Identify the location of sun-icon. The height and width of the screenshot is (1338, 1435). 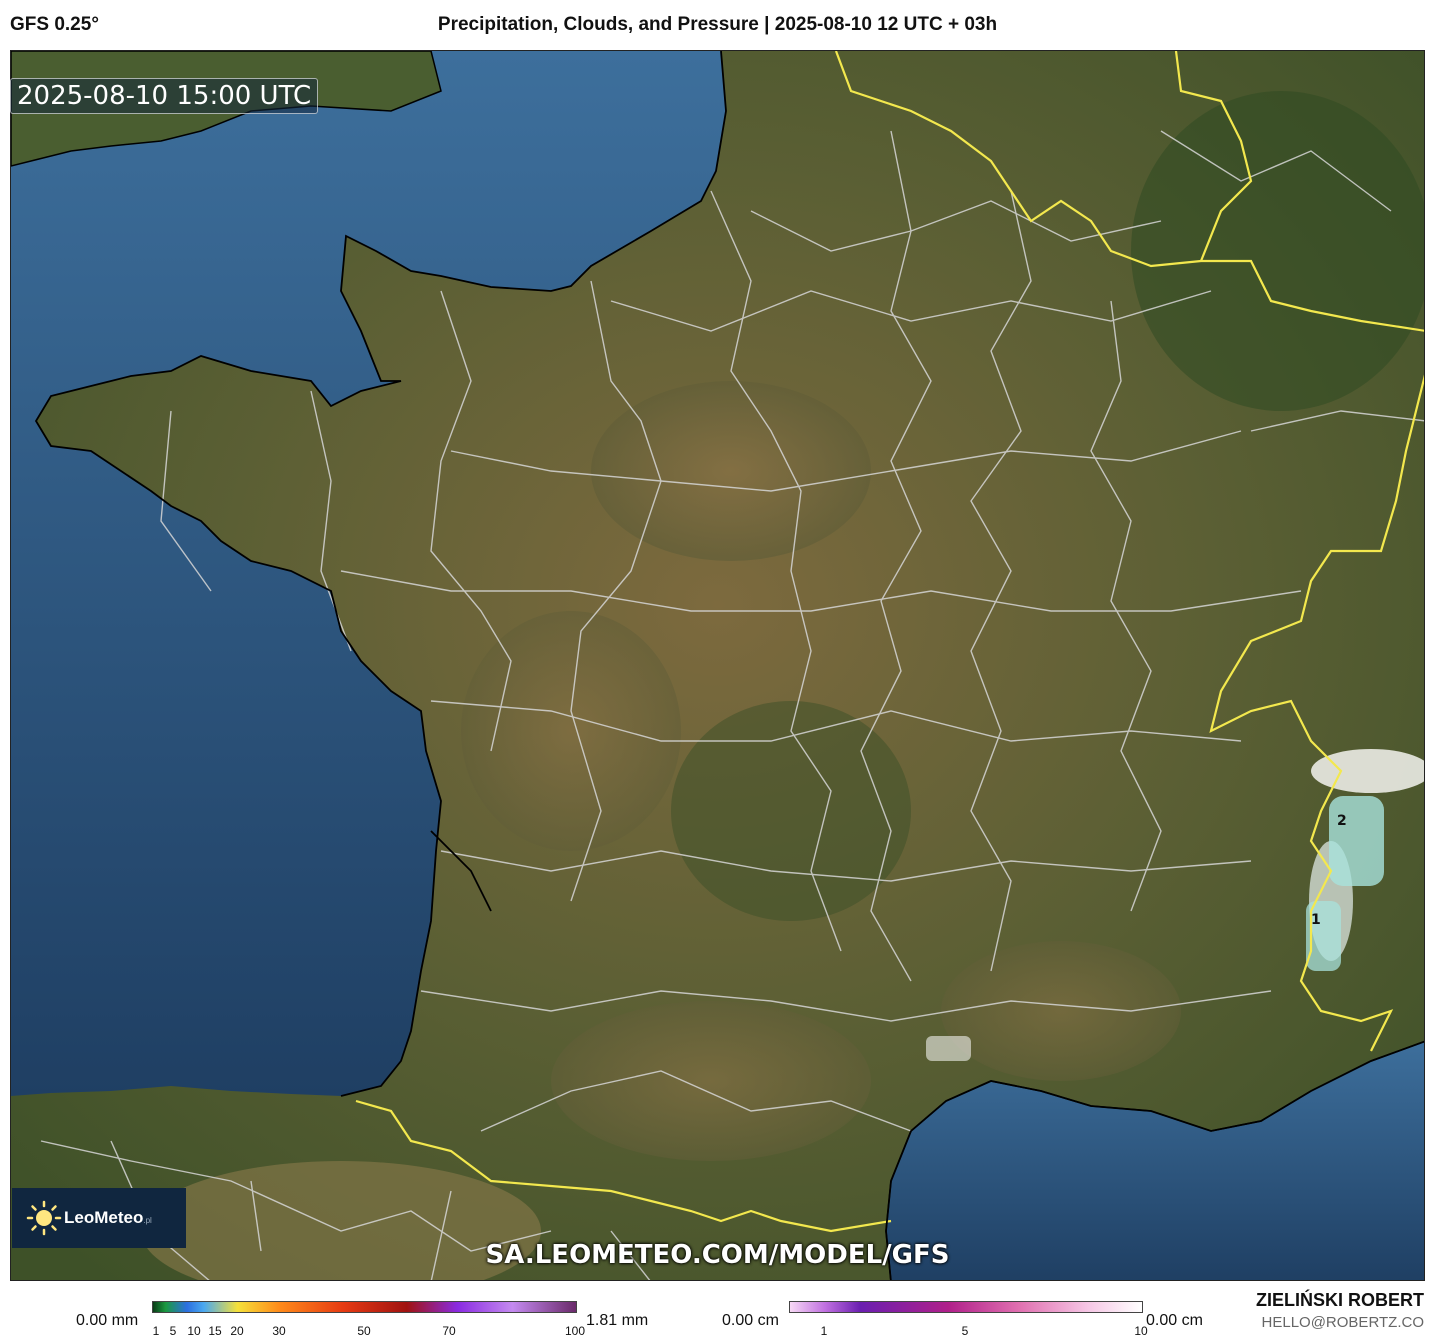
(44, 1218).